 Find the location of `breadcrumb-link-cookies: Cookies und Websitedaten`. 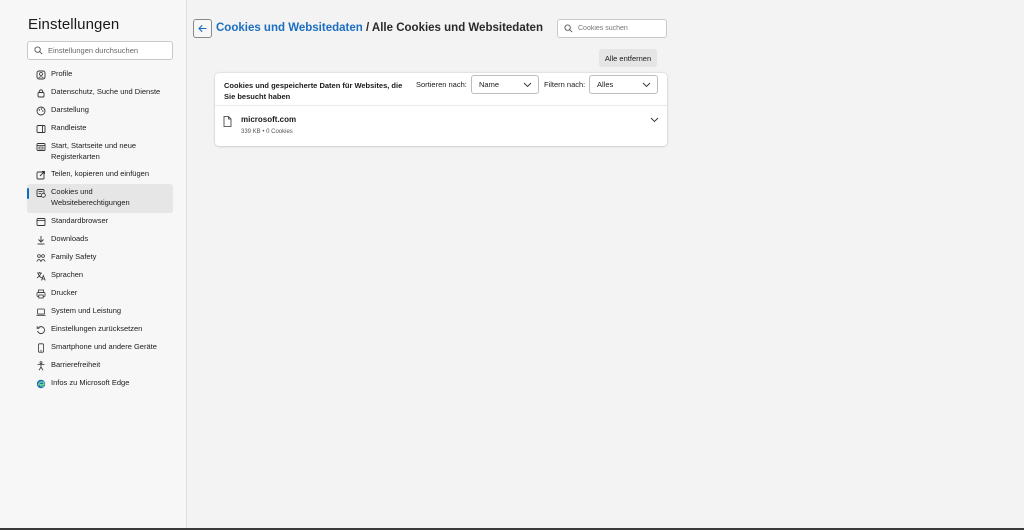

breadcrumb-link-cookies: Cookies und Websitedaten is located at coordinates (289, 28).